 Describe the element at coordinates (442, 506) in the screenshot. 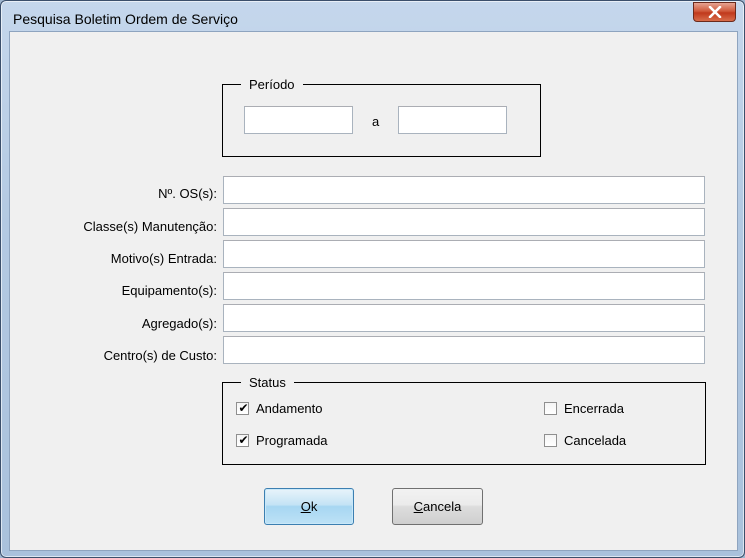

I see `cancel-rest: ancela` at that location.